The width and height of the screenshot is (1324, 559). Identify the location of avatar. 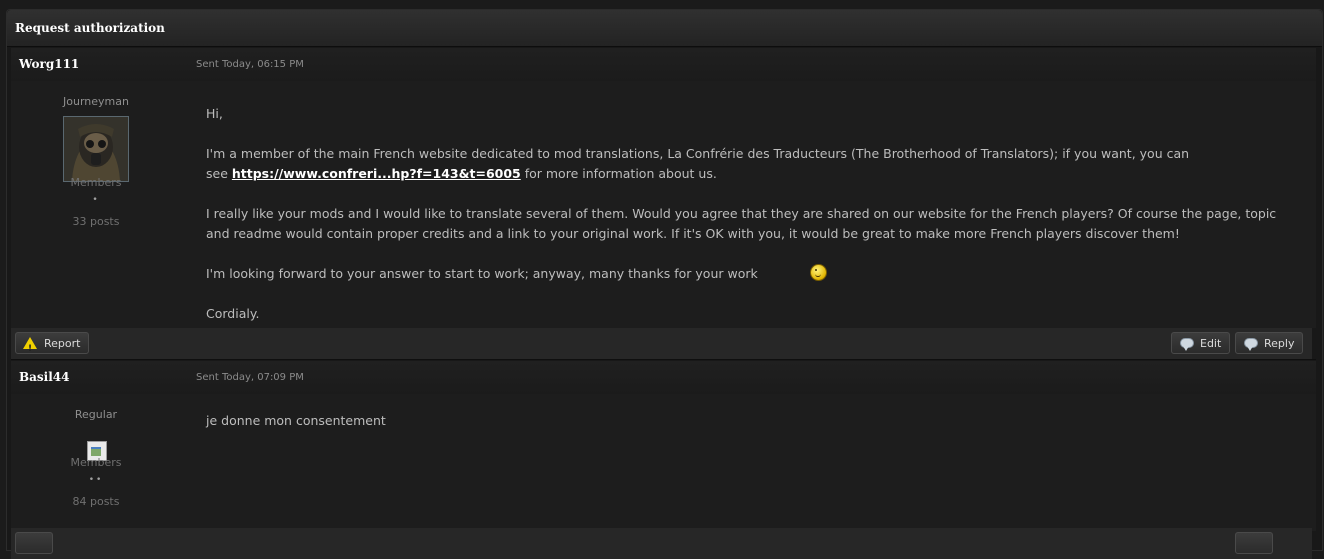
(96, 149).